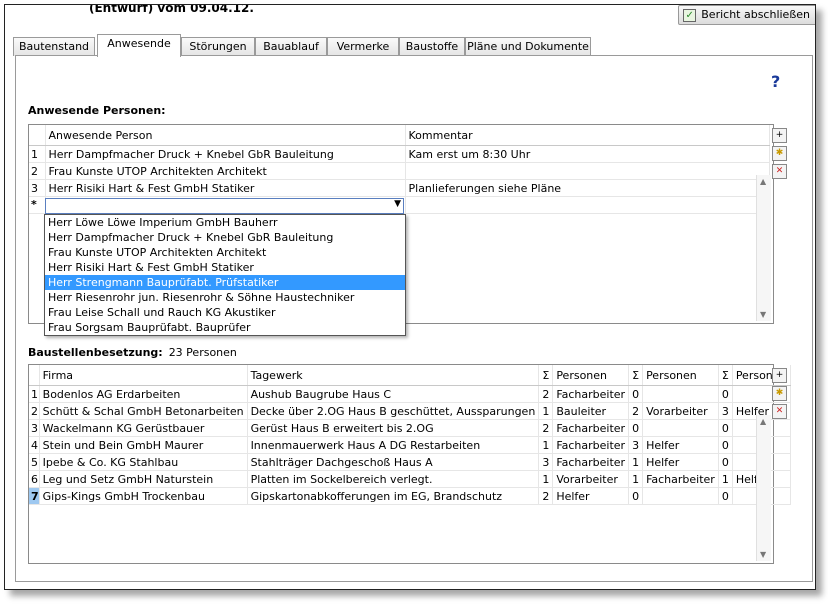 The height and width of the screenshot is (604, 828). What do you see at coordinates (397, 204) in the screenshot?
I see `chevron-down-icon: ▼` at bounding box center [397, 204].